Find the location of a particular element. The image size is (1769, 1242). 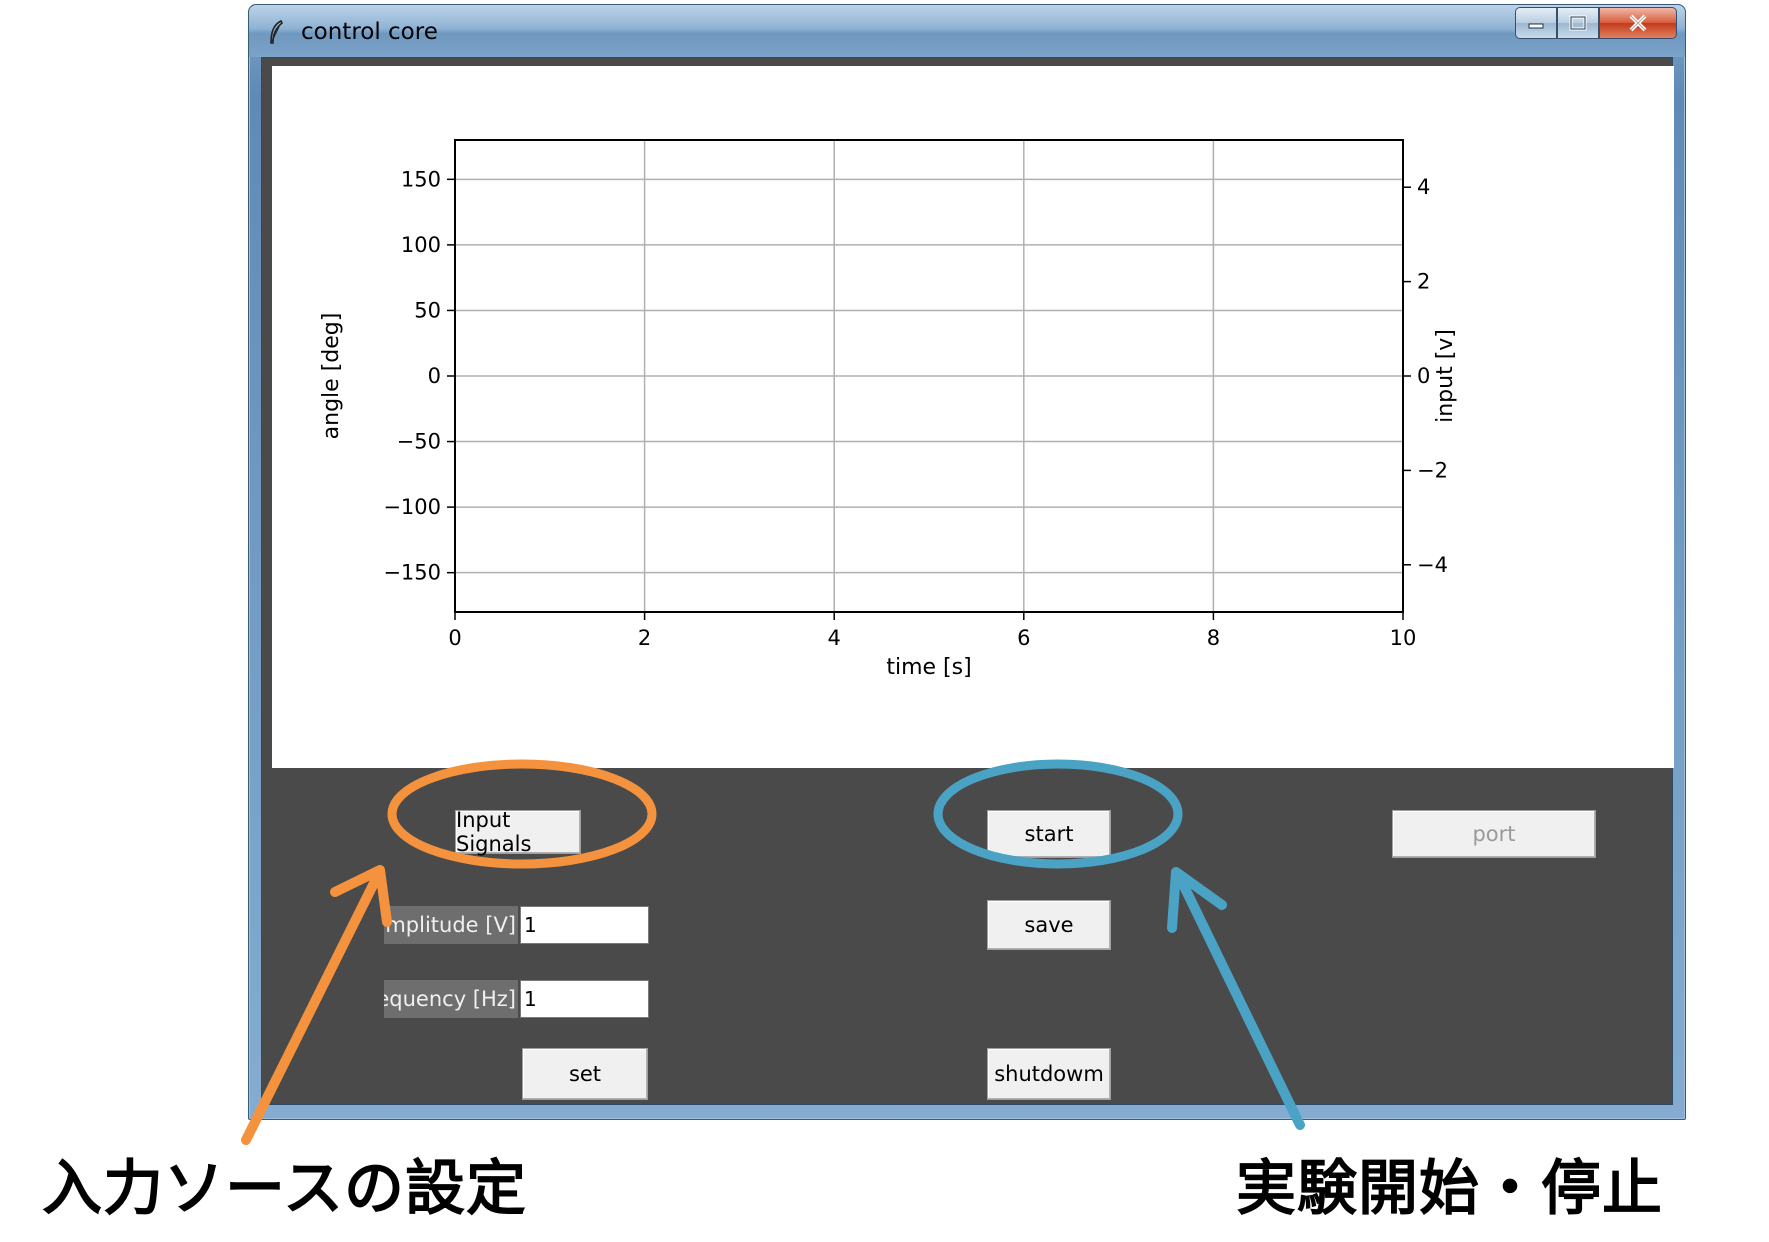

x-tick-label: 8 is located at coordinates (1213, 638).